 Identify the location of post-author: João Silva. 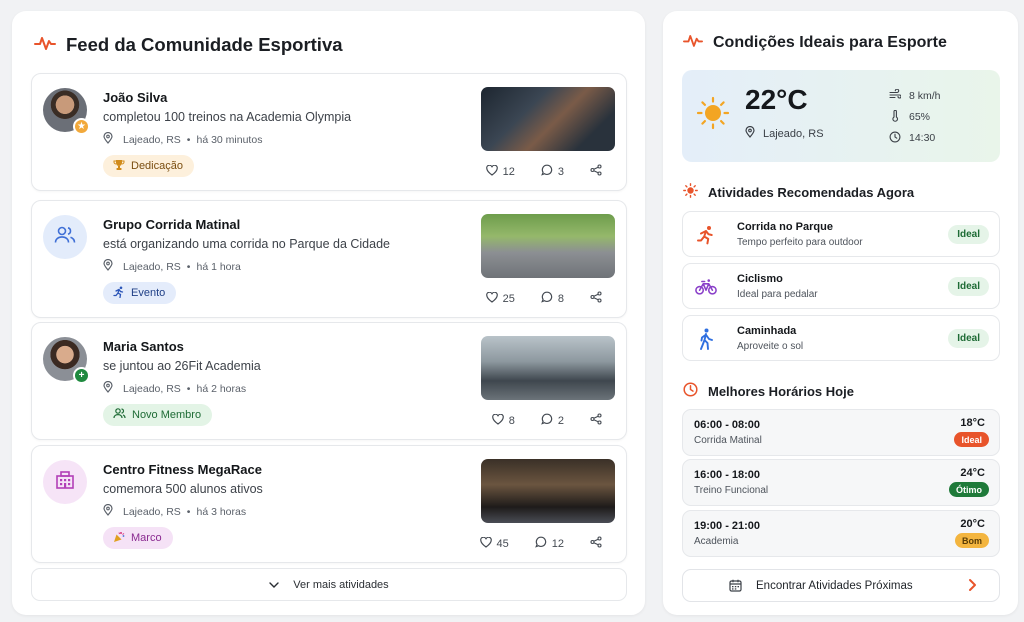
(135, 97).